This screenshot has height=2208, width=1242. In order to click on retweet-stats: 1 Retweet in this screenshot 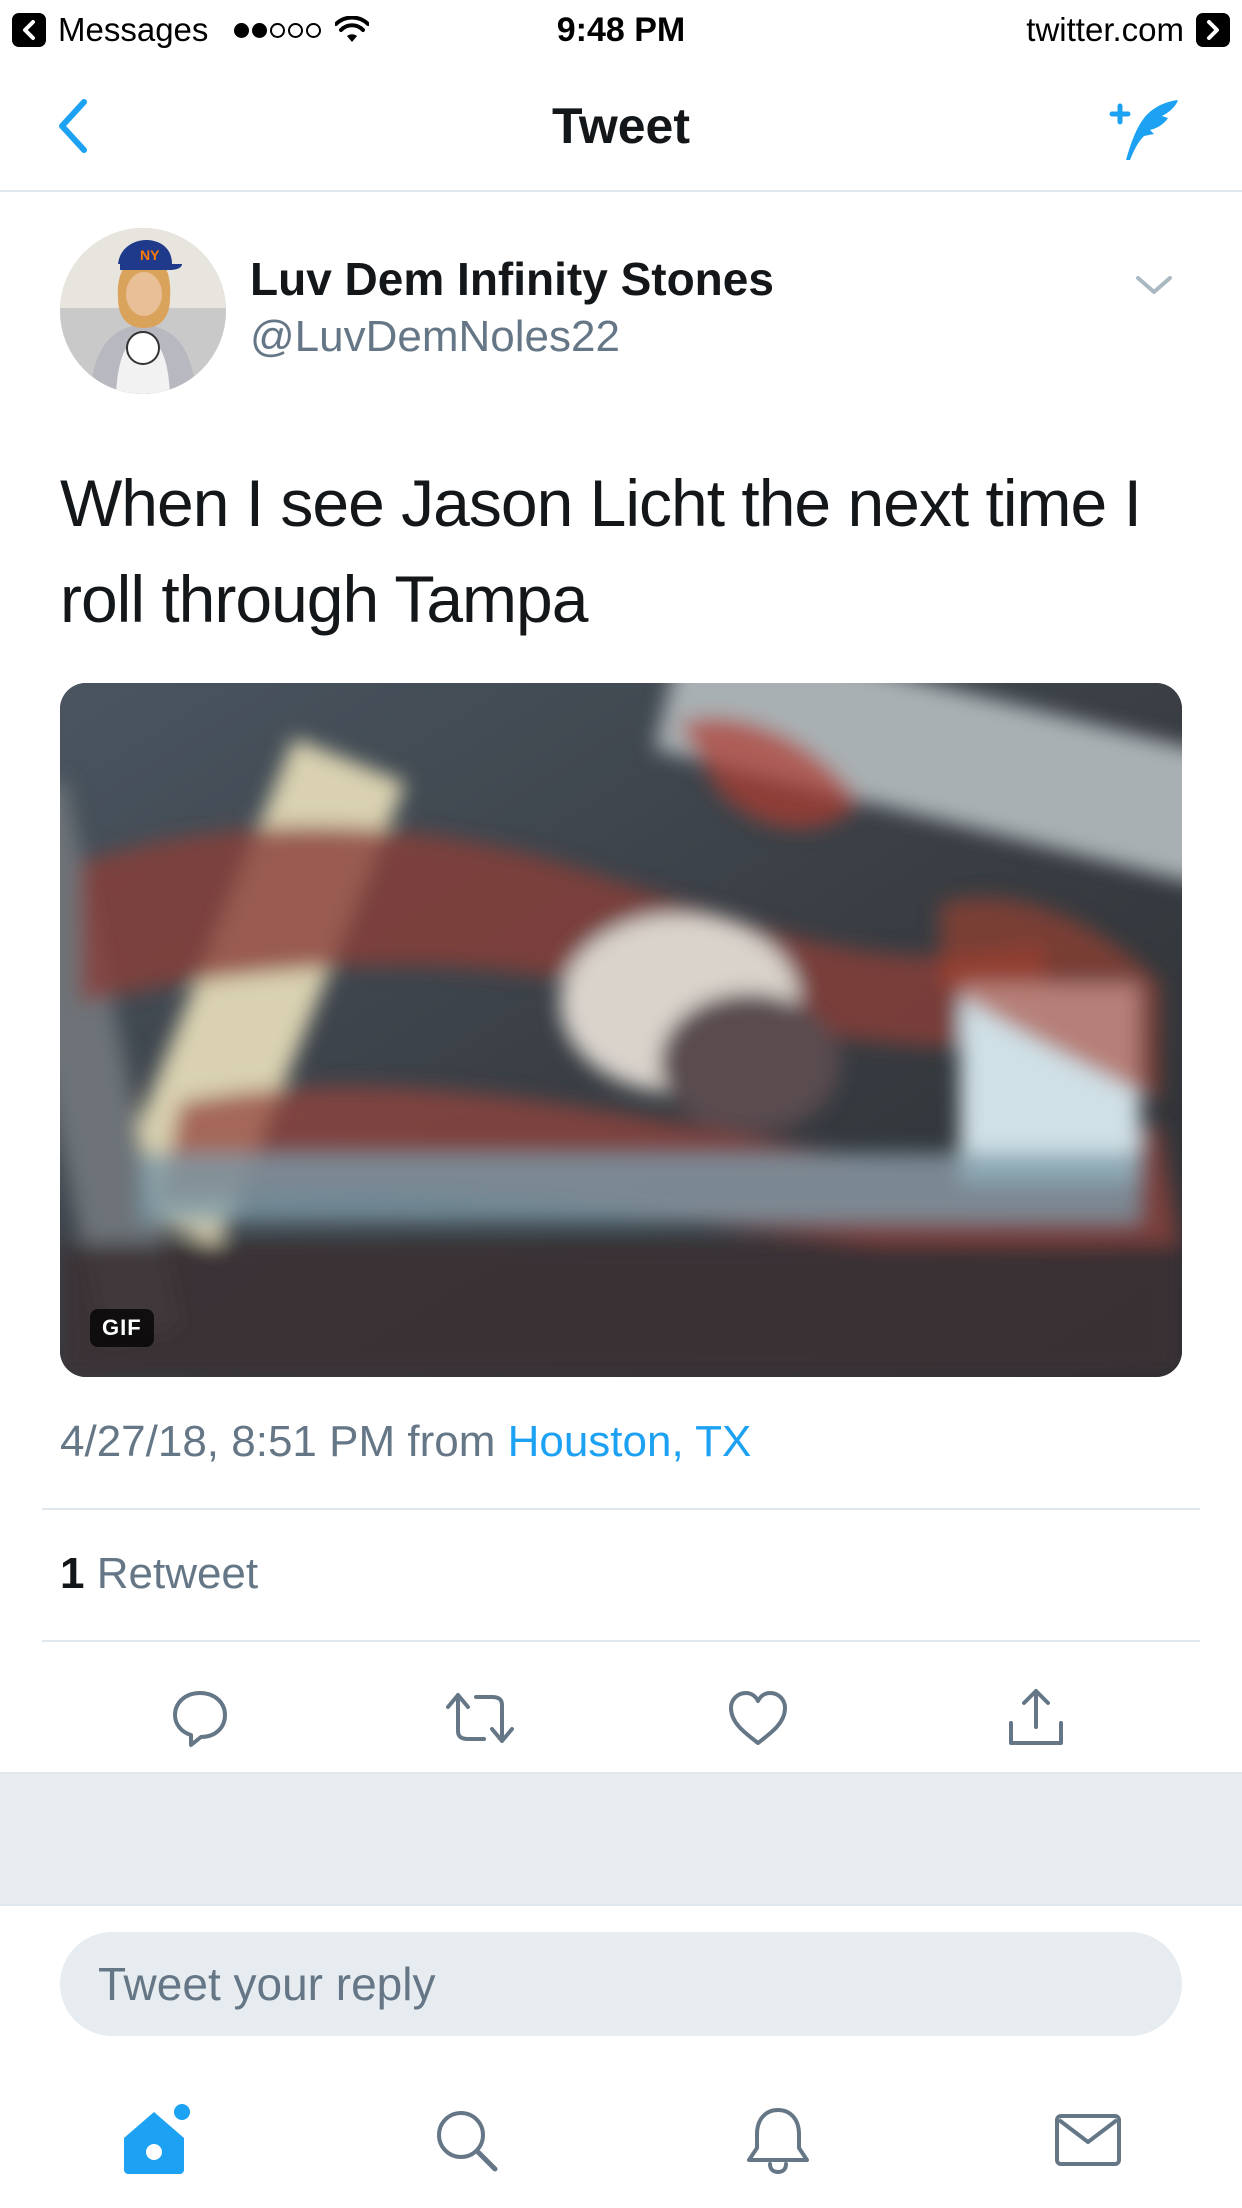, I will do `click(159, 1574)`.